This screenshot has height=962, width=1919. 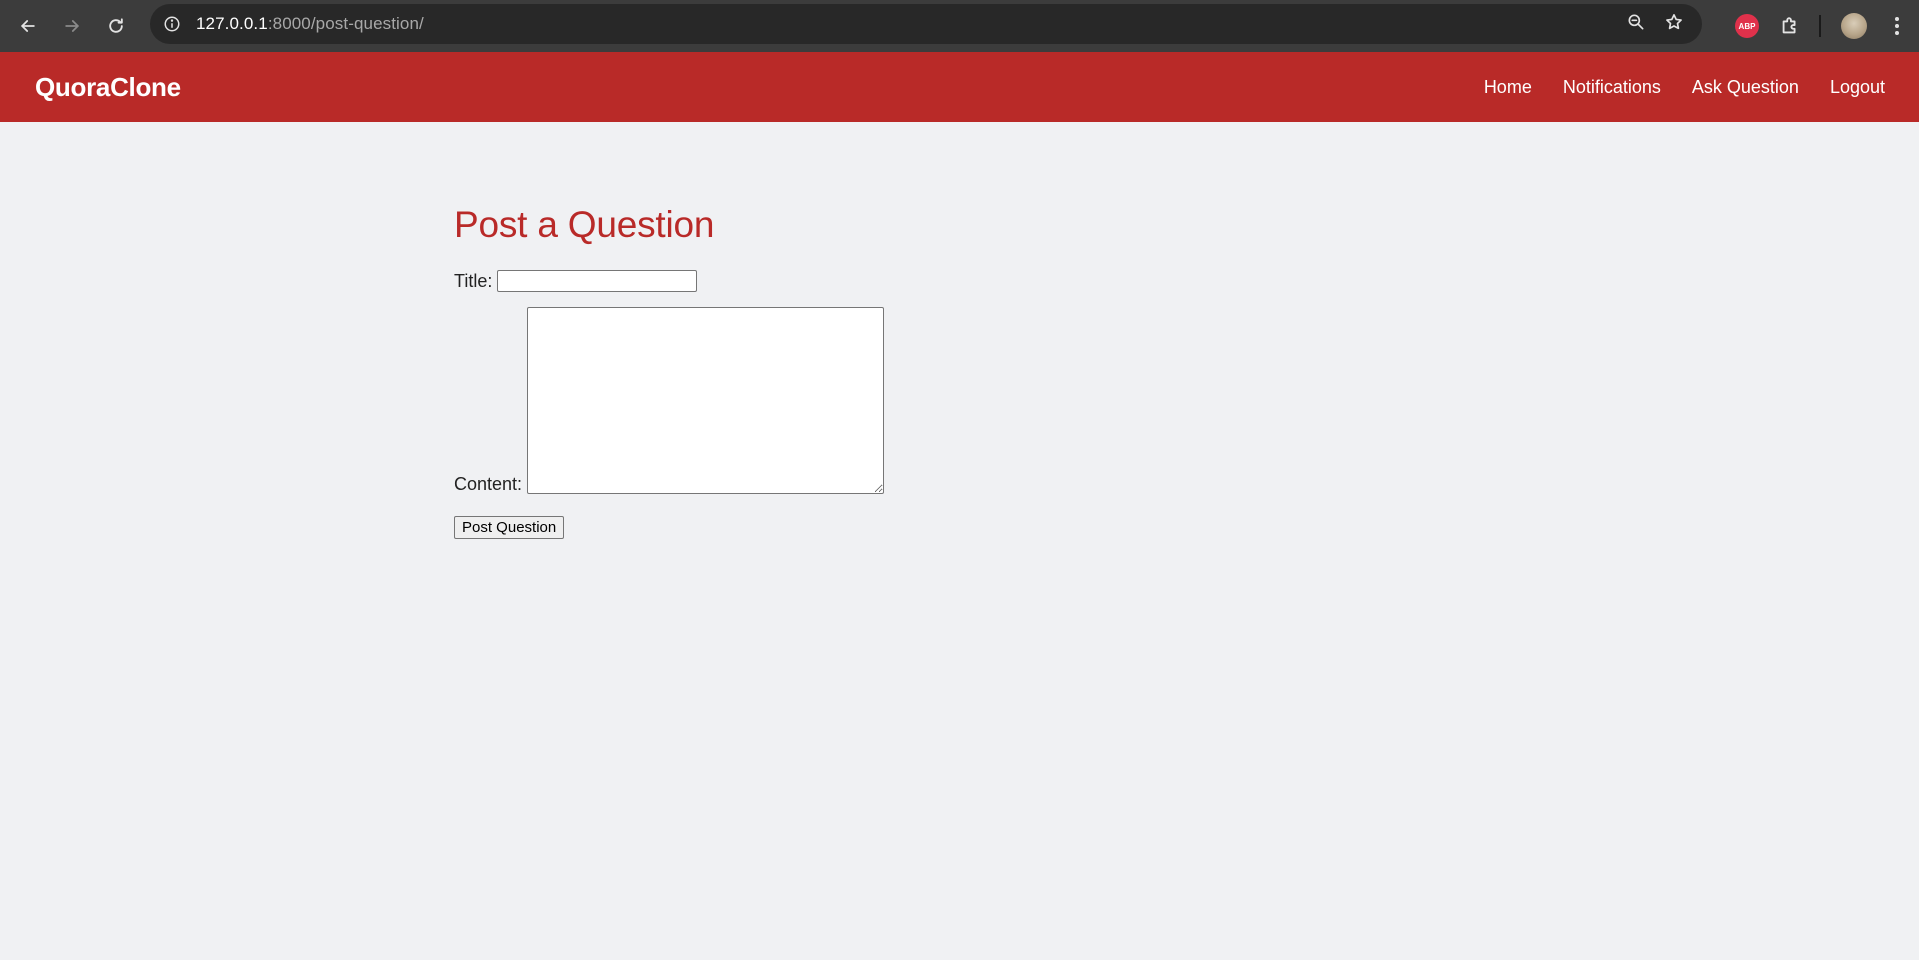 I want to click on back-button, so click(x=28, y=26).